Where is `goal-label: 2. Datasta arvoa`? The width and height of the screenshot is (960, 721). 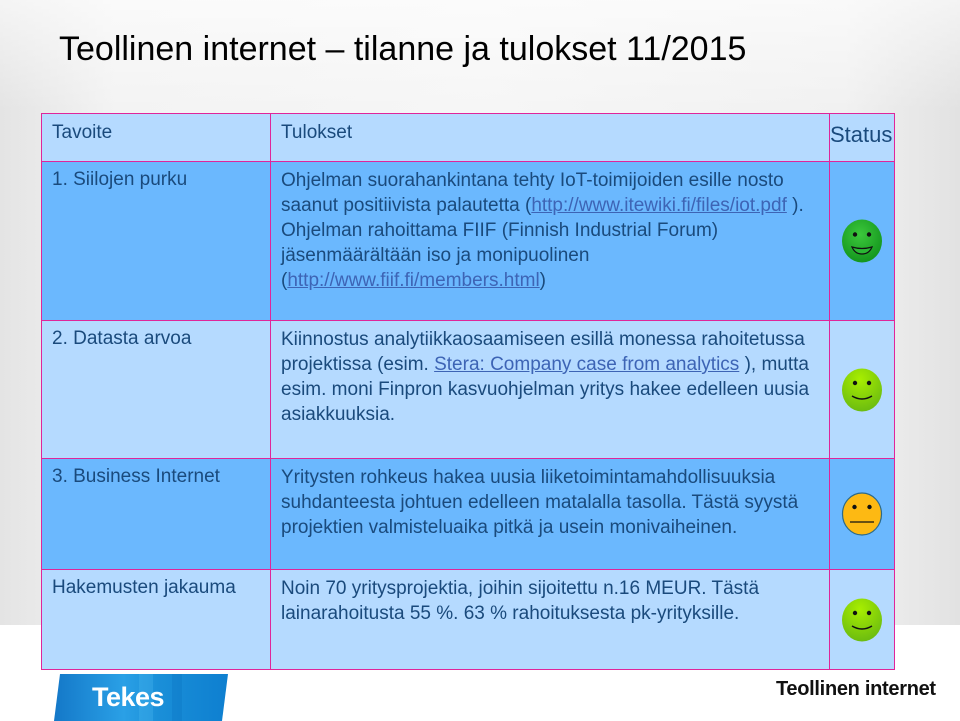 goal-label: 2. Datasta arvoa is located at coordinates (122, 338).